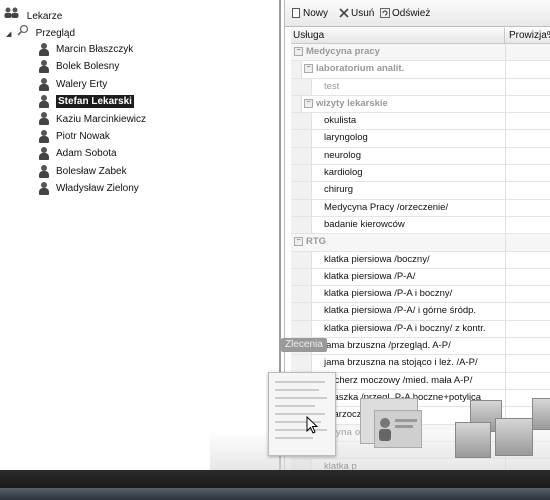  Describe the element at coordinates (316, 13) in the screenshot. I see `new-button-label: Nowy` at that location.